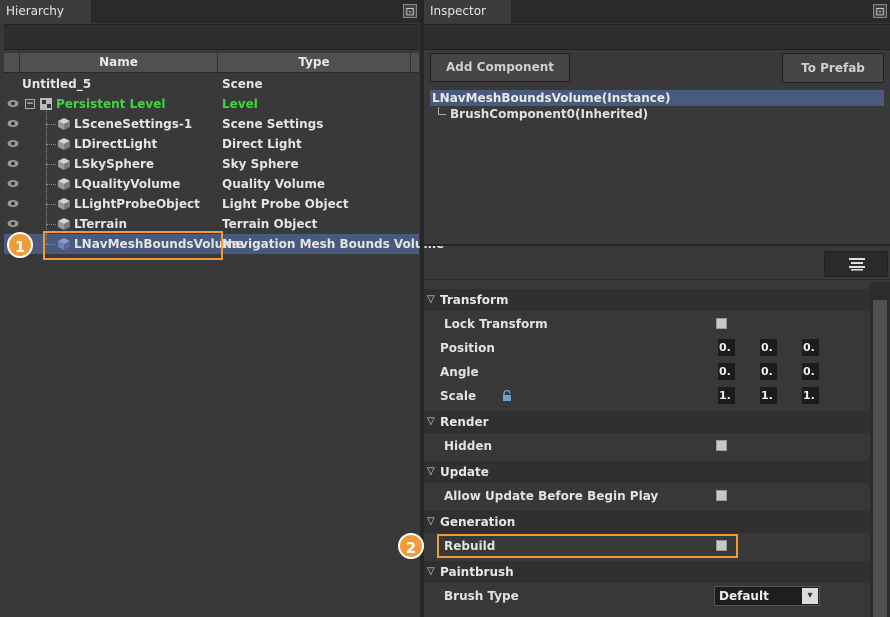 The width and height of the screenshot is (890, 617). What do you see at coordinates (211, 164) in the screenshot?
I see `tree-row-sky-sphere: LSkySphere Sky Sphere` at bounding box center [211, 164].